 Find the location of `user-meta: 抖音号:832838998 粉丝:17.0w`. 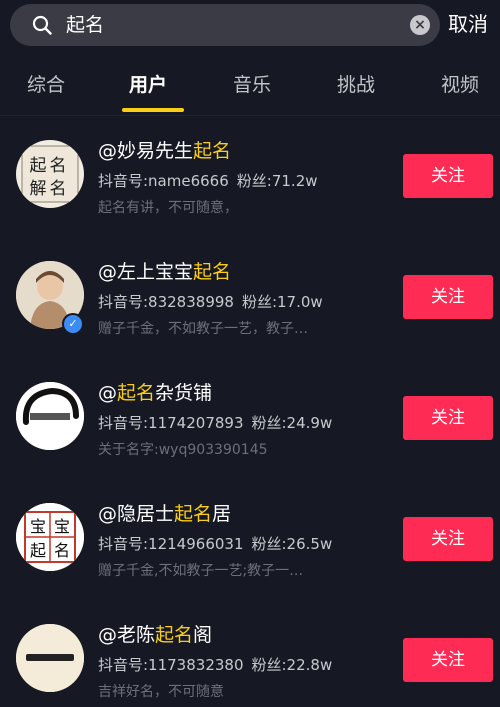

user-meta: 抖音号:832838998 粉丝:17.0w is located at coordinates (210, 302).